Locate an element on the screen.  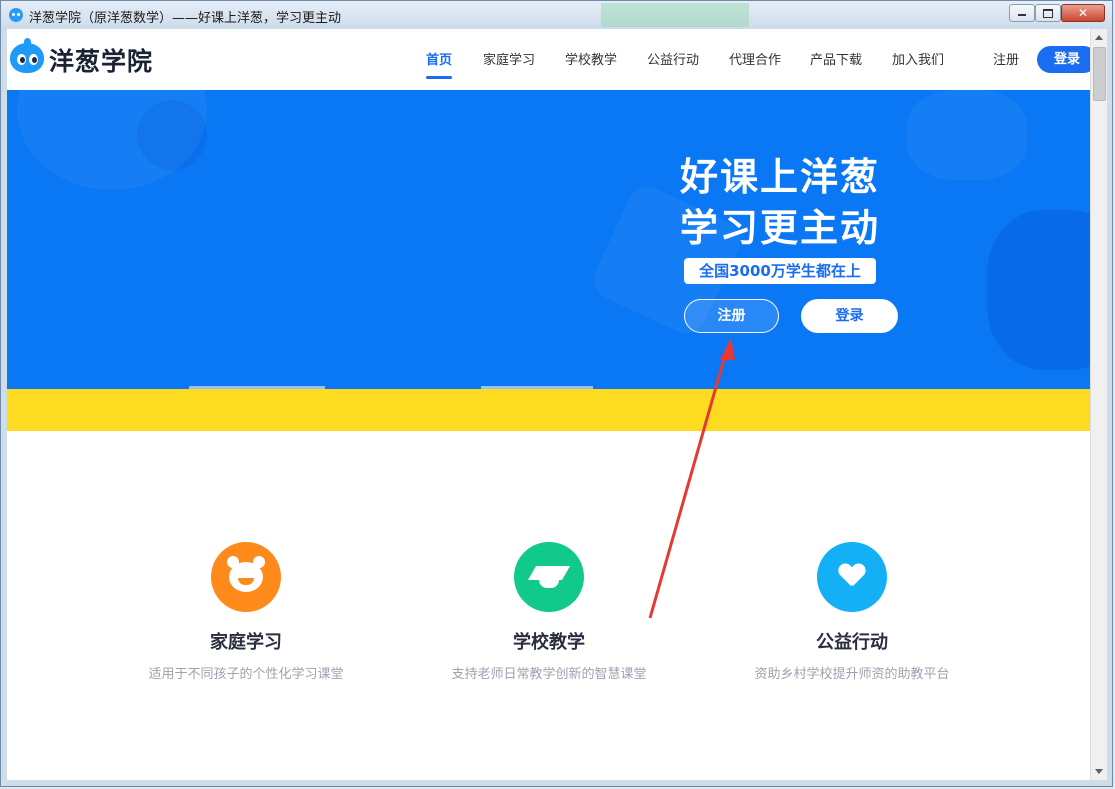
close-button: ✕ is located at coordinates (1083, 13).